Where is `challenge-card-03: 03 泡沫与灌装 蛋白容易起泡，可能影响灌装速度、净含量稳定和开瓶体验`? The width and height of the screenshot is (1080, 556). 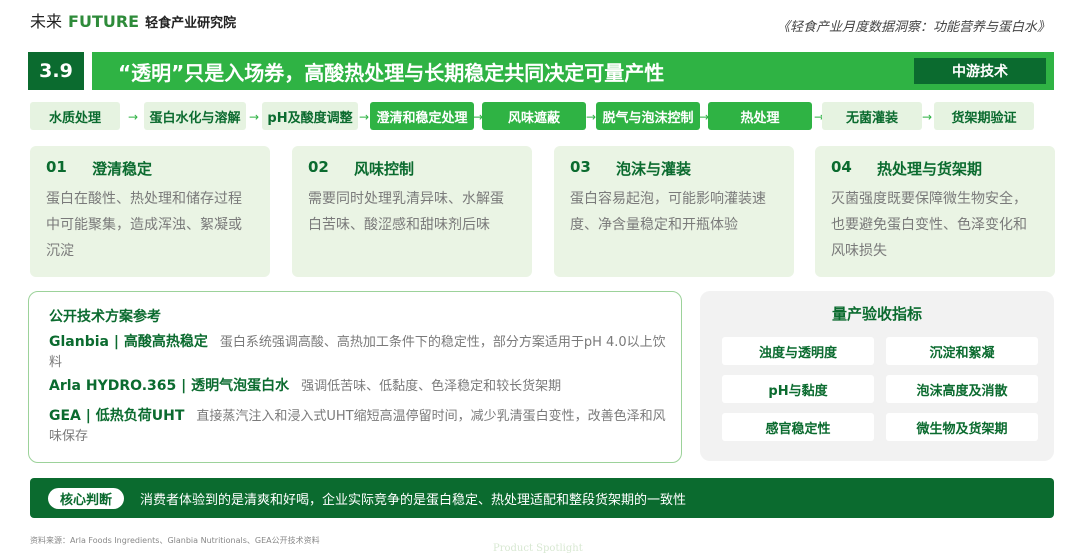 challenge-card-03: 03 泡沫与灌装 蛋白容易起泡，可能影响灌装速度、净含量稳定和开瓶体验 is located at coordinates (674, 211).